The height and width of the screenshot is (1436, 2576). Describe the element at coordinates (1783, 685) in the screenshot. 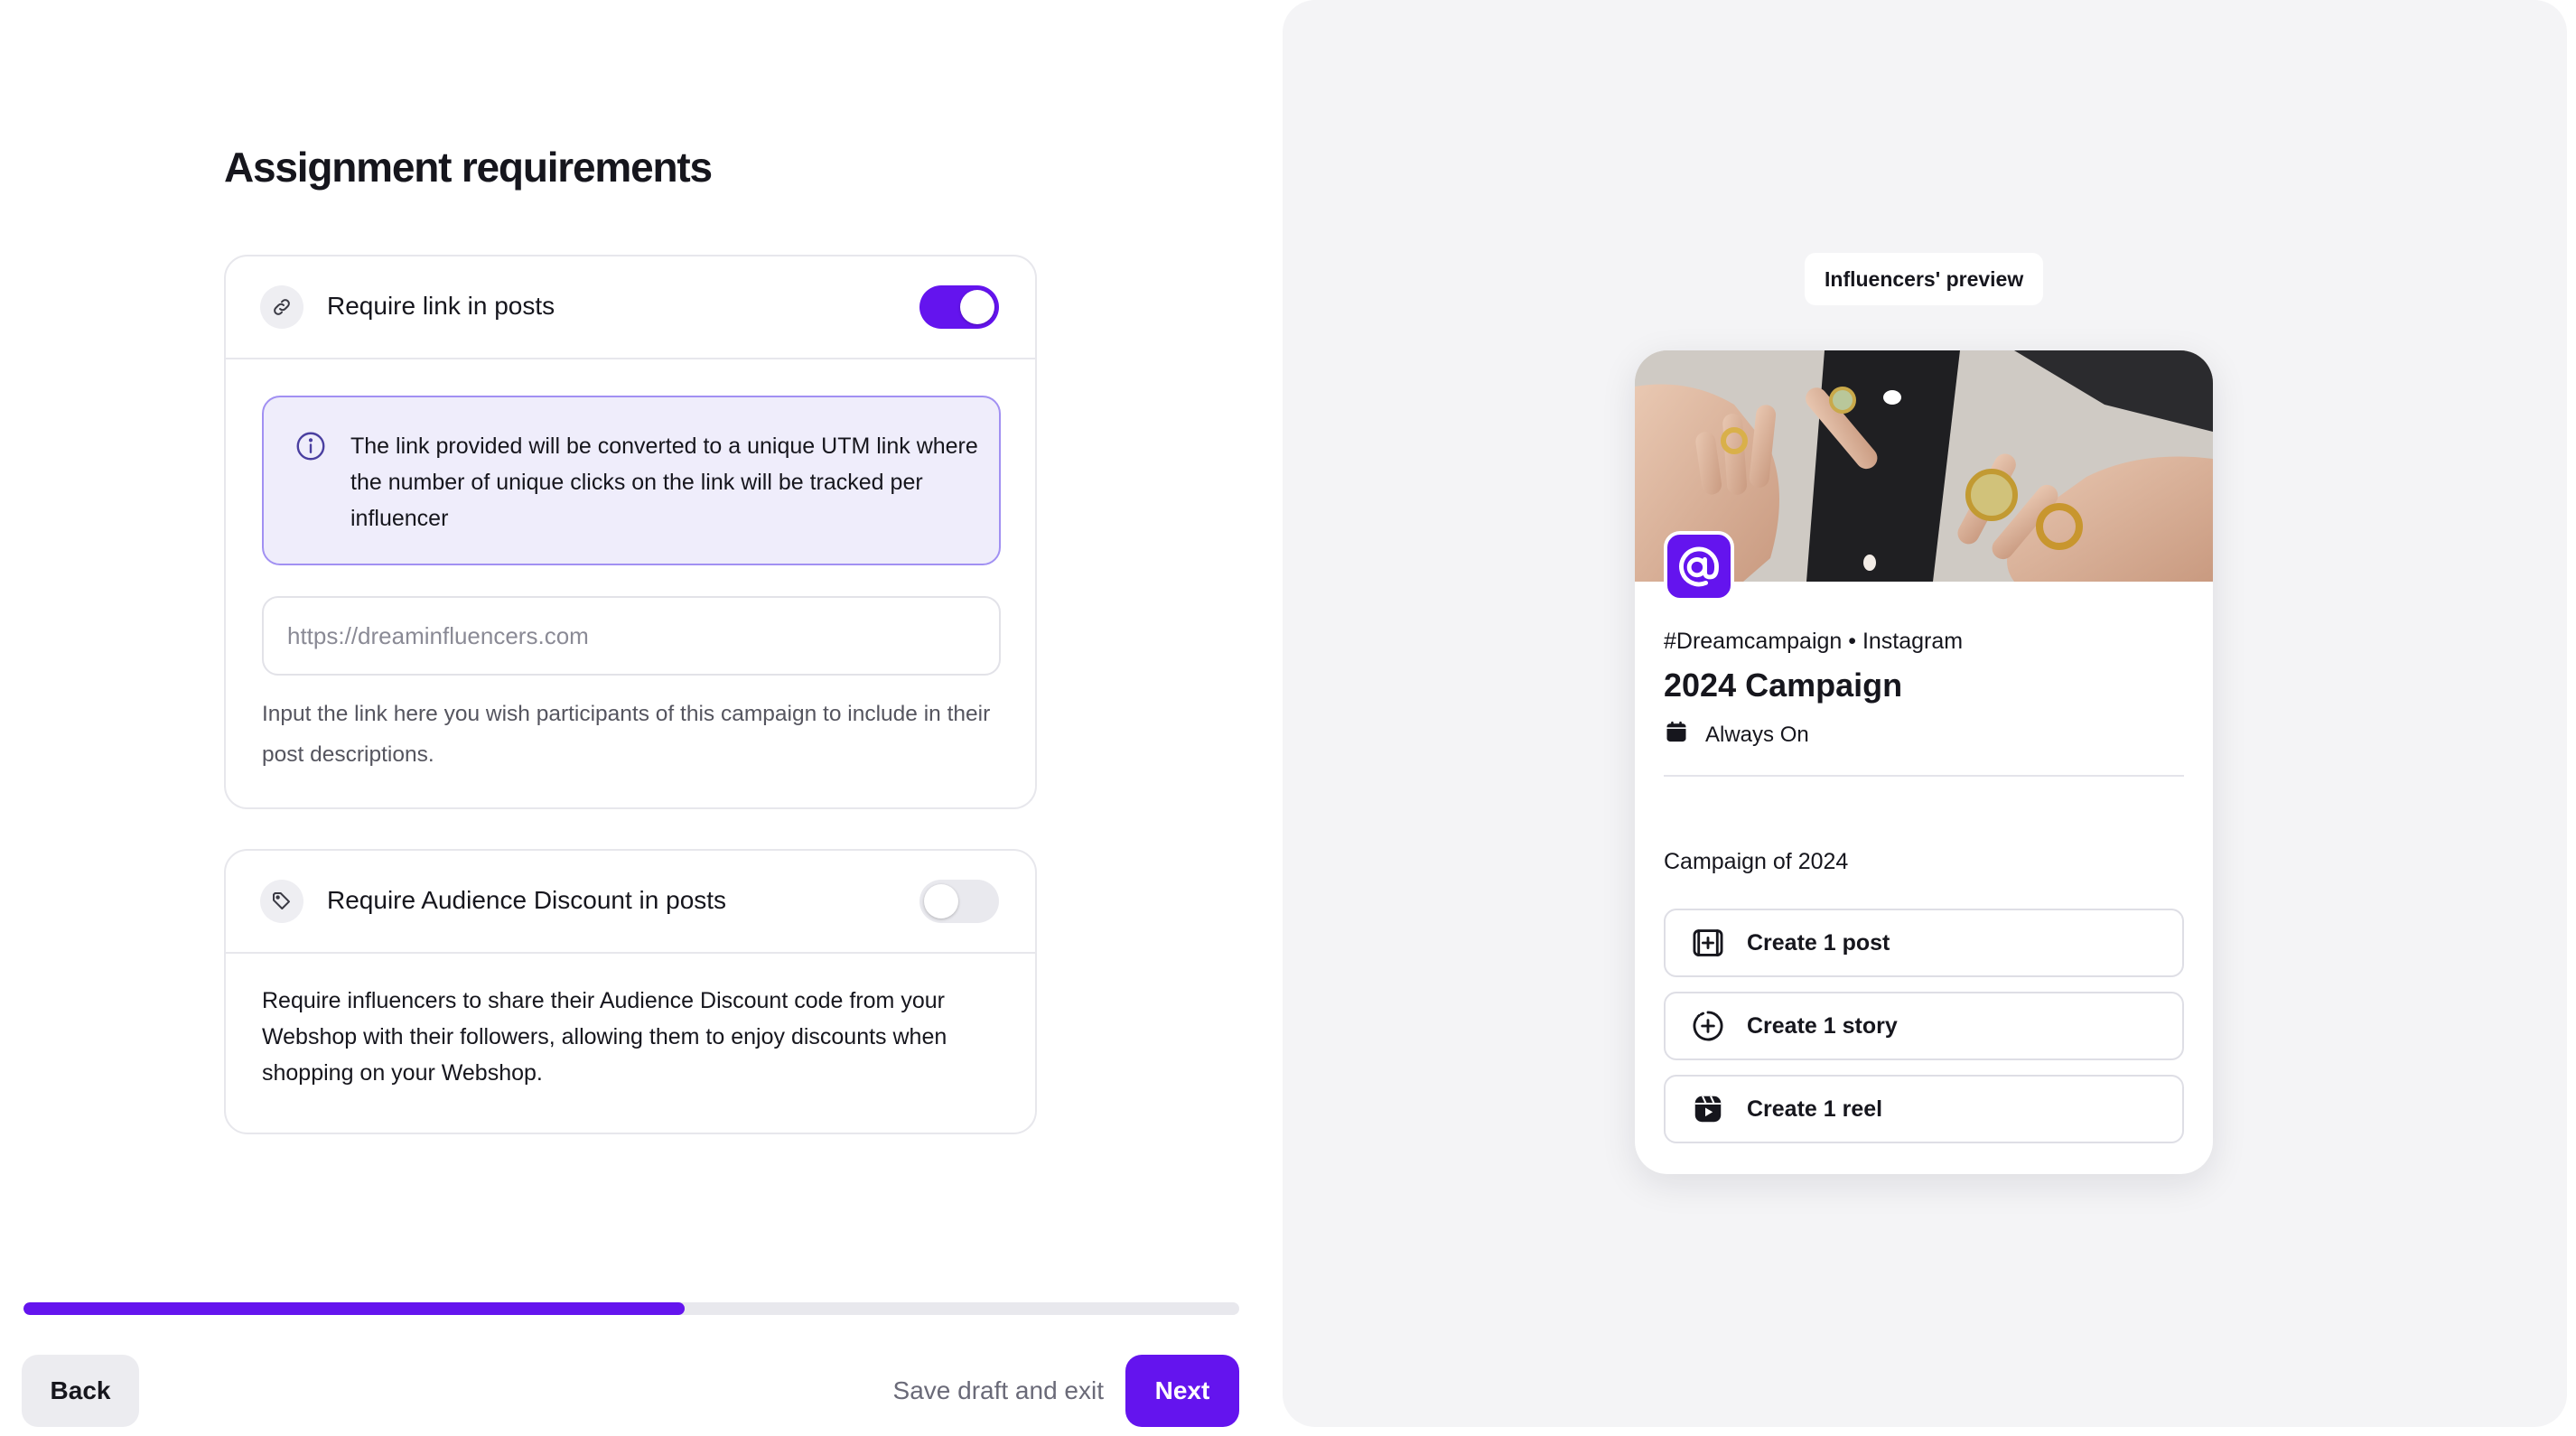

I see `campaign-title: 2024 Campaign` at that location.